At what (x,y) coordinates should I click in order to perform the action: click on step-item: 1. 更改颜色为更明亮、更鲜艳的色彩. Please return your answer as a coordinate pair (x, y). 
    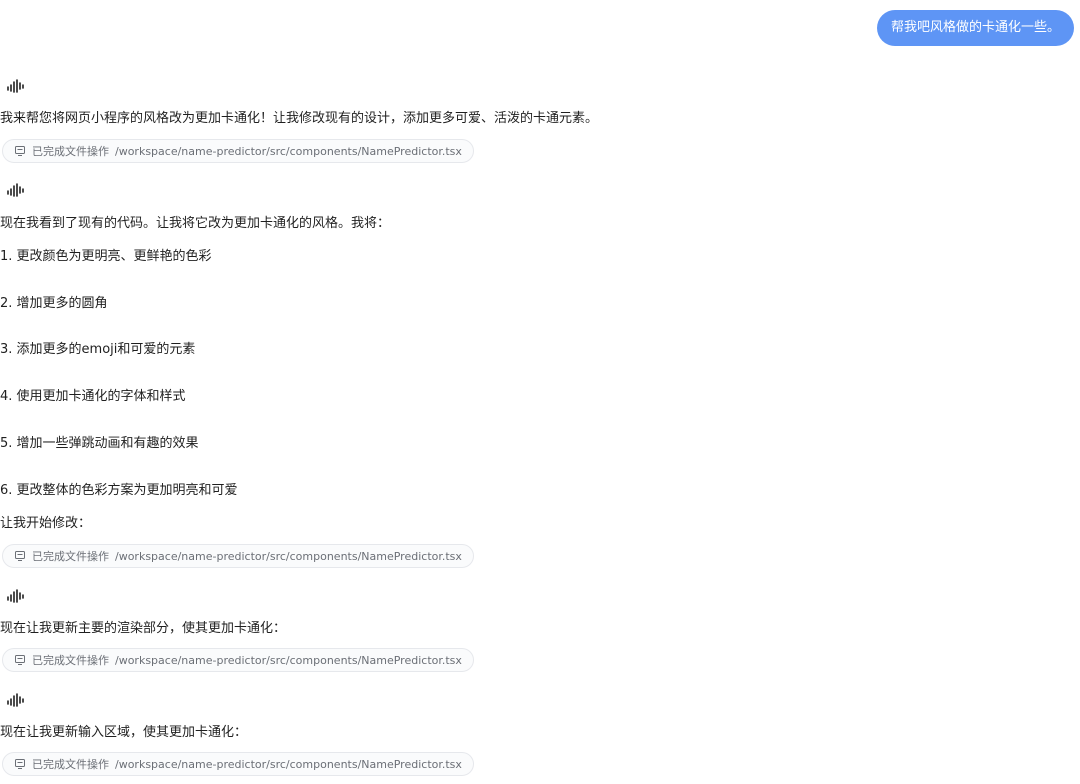
    Looking at the image, I should click on (106, 256).